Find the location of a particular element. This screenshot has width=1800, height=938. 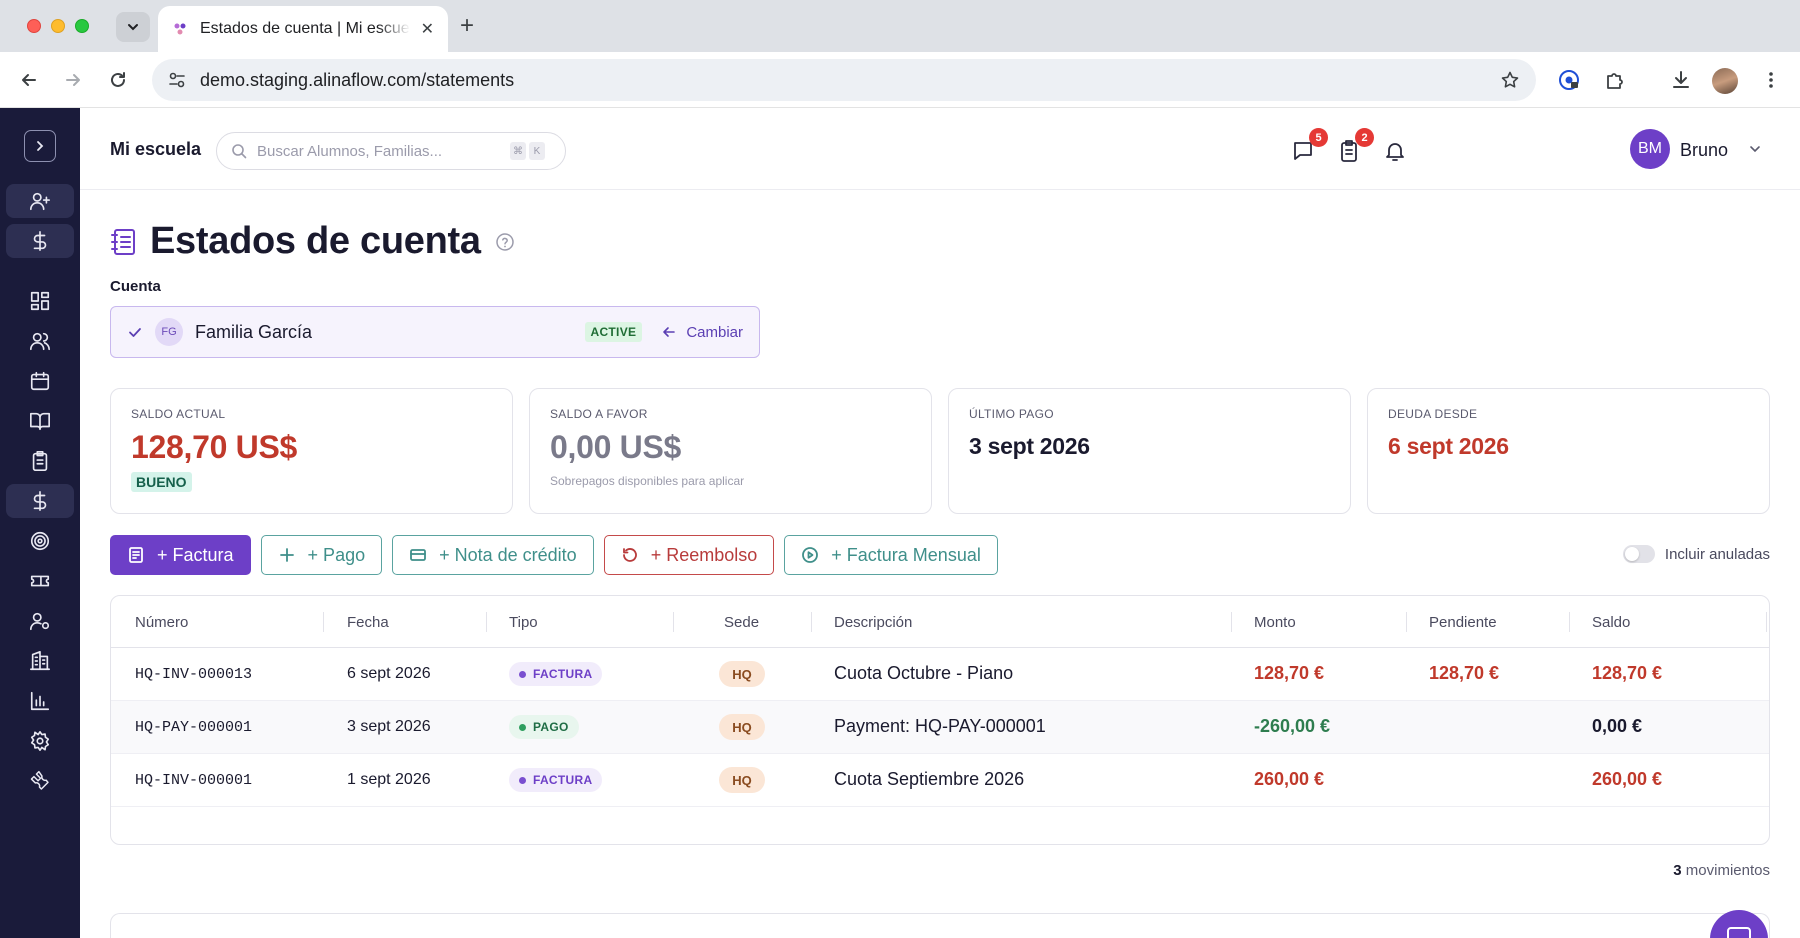

user-name: Bruno is located at coordinates (1704, 150).